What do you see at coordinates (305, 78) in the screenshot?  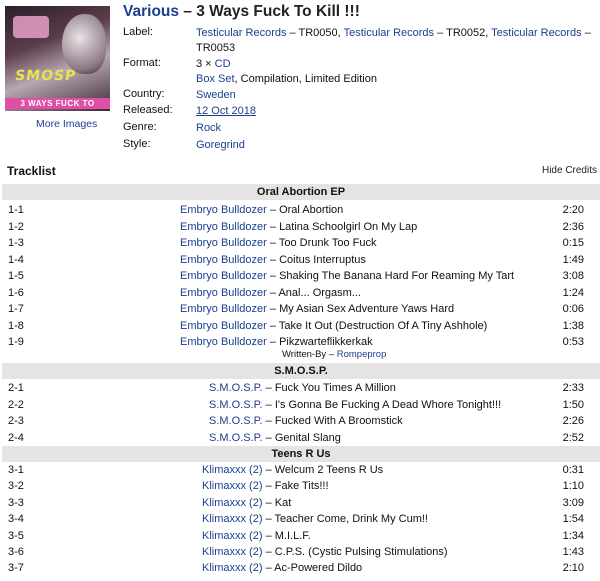 I see `format-descriptors: , Compilation, Limited Edition` at bounding box center [305, 78].